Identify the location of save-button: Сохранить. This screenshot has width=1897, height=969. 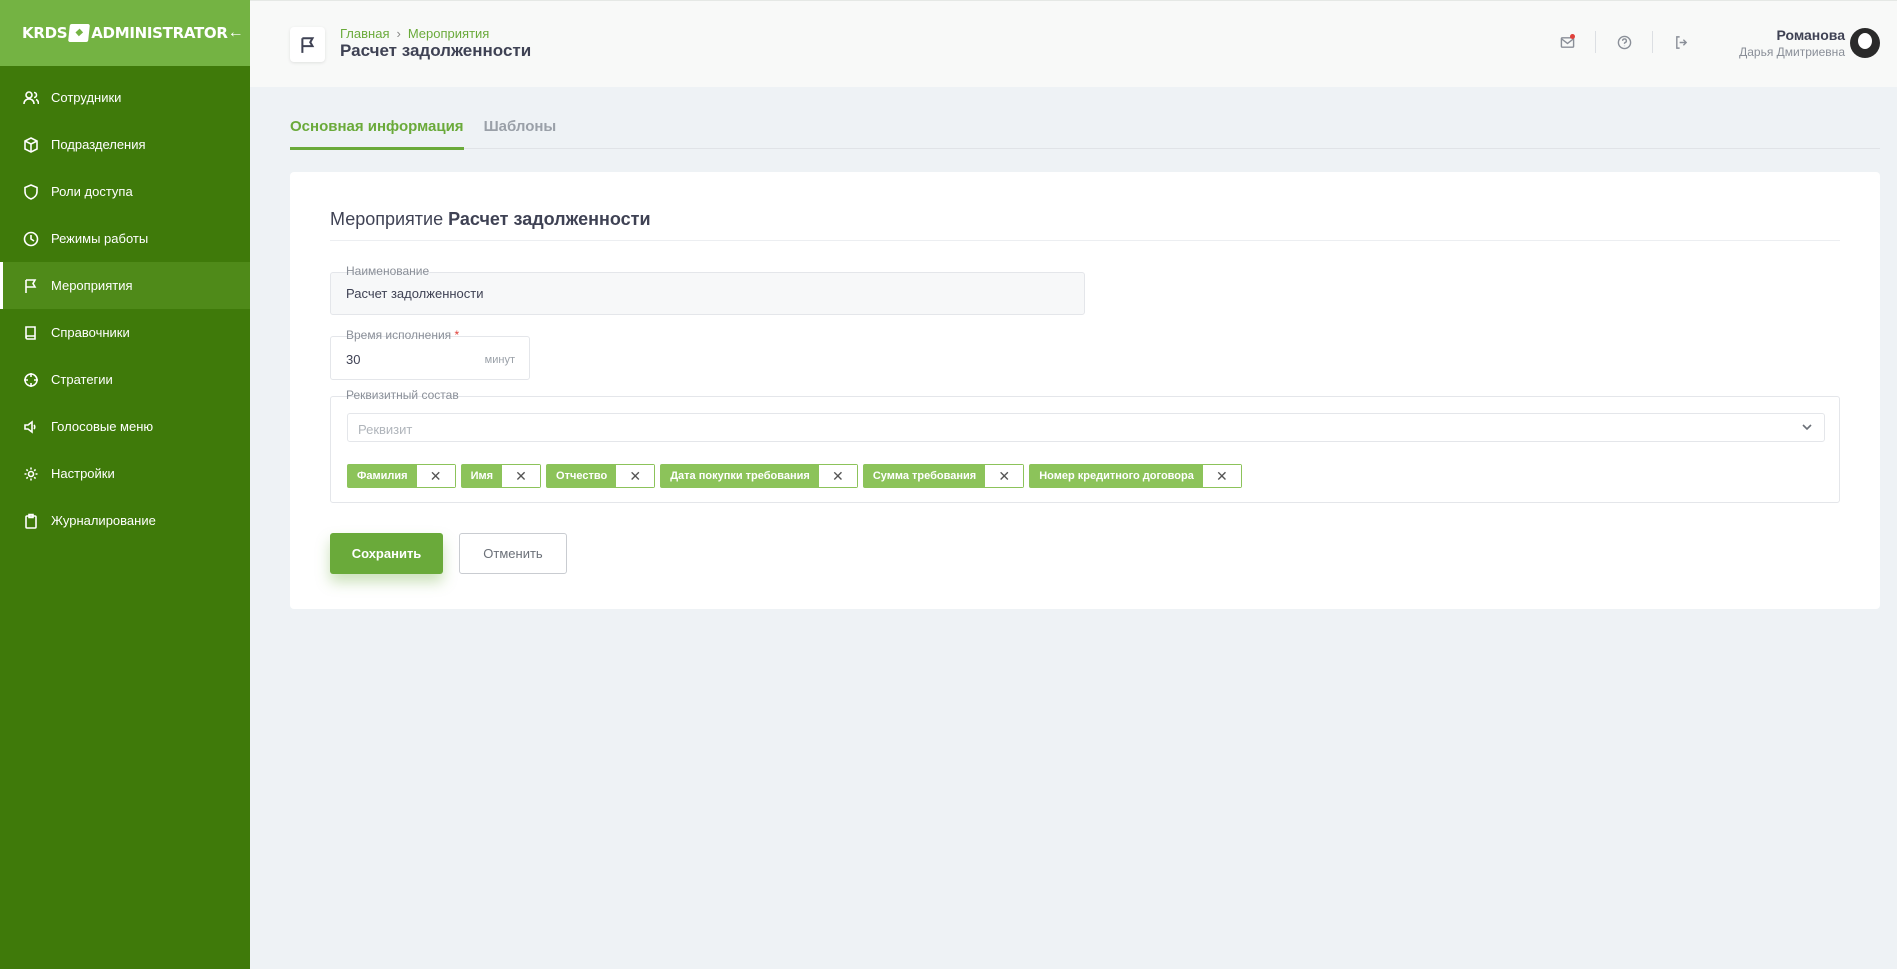
(386, 553).